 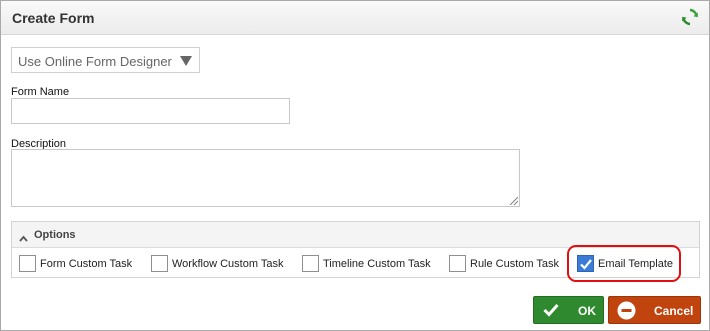 What do you see at coordinates (624, 263) in the screenshot?
I see `annotation-highlight-ring` at bounding box center [624, 263].